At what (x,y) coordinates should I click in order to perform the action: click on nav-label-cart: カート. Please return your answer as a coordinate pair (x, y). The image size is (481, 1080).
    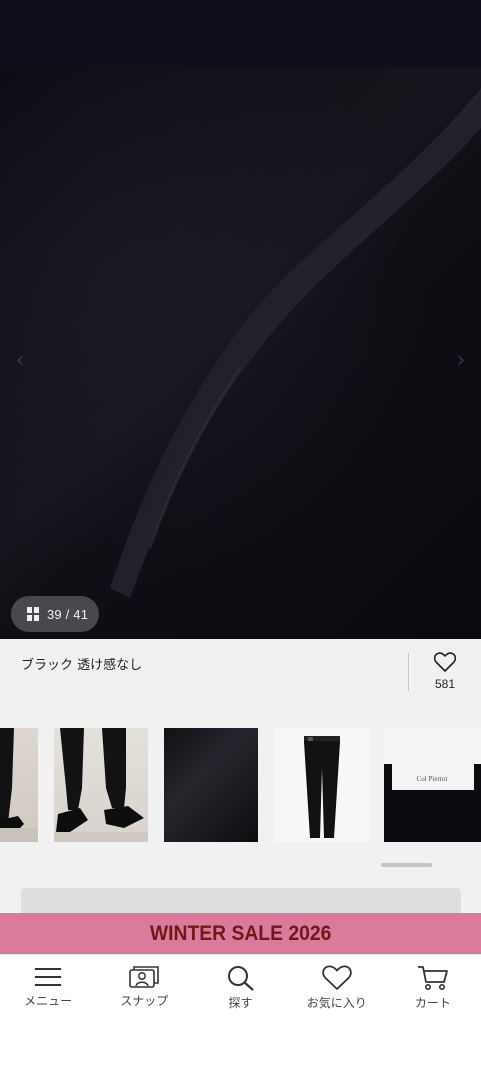
    Looking at the image, I should click on (432, 1003).